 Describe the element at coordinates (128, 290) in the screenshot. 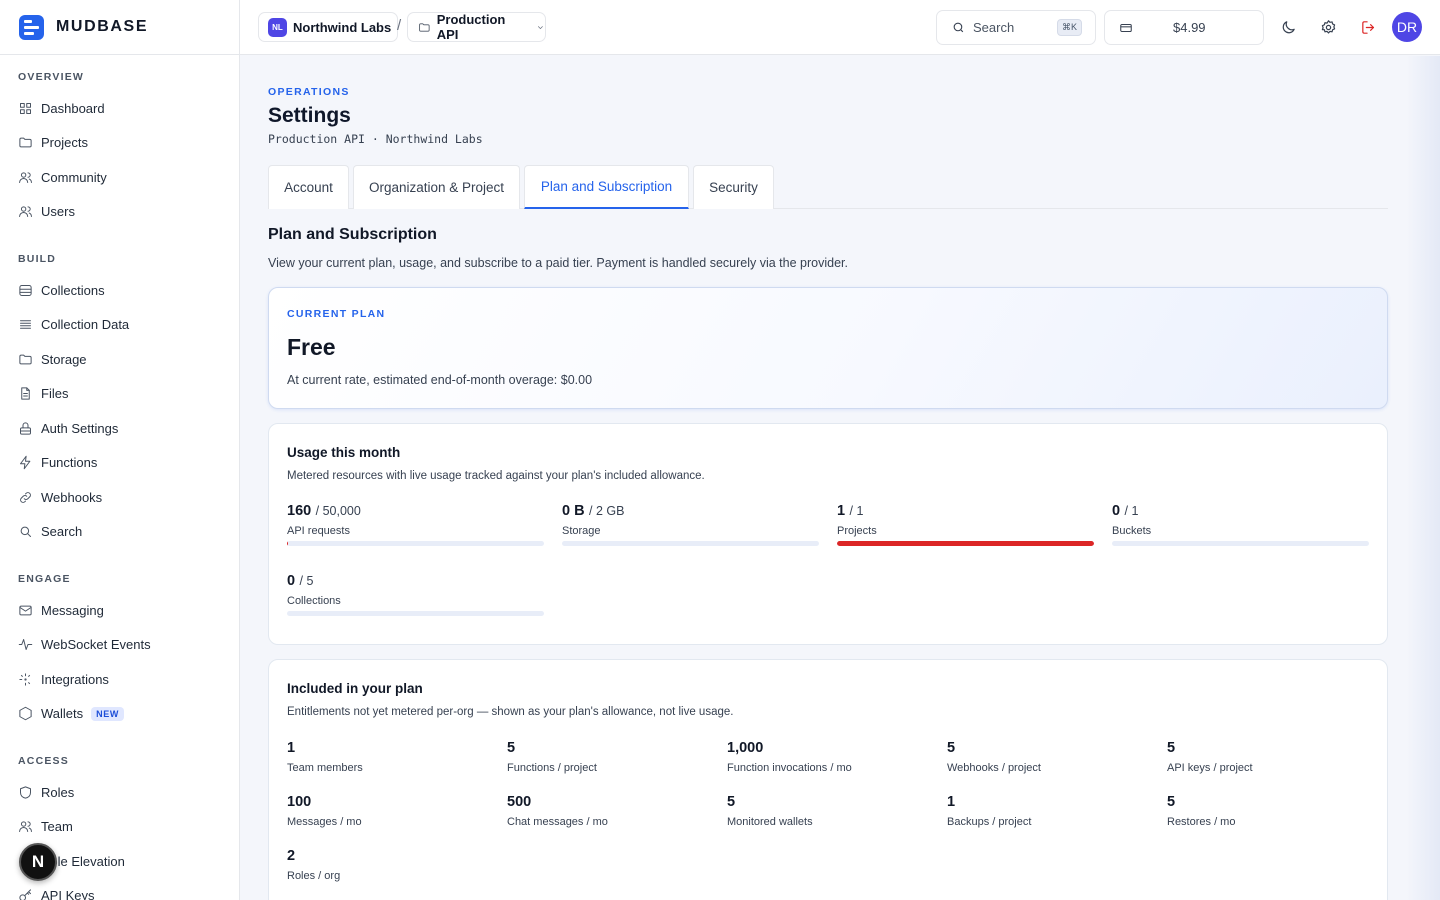

I see `sidebar-item-collections: Collections` at that location.